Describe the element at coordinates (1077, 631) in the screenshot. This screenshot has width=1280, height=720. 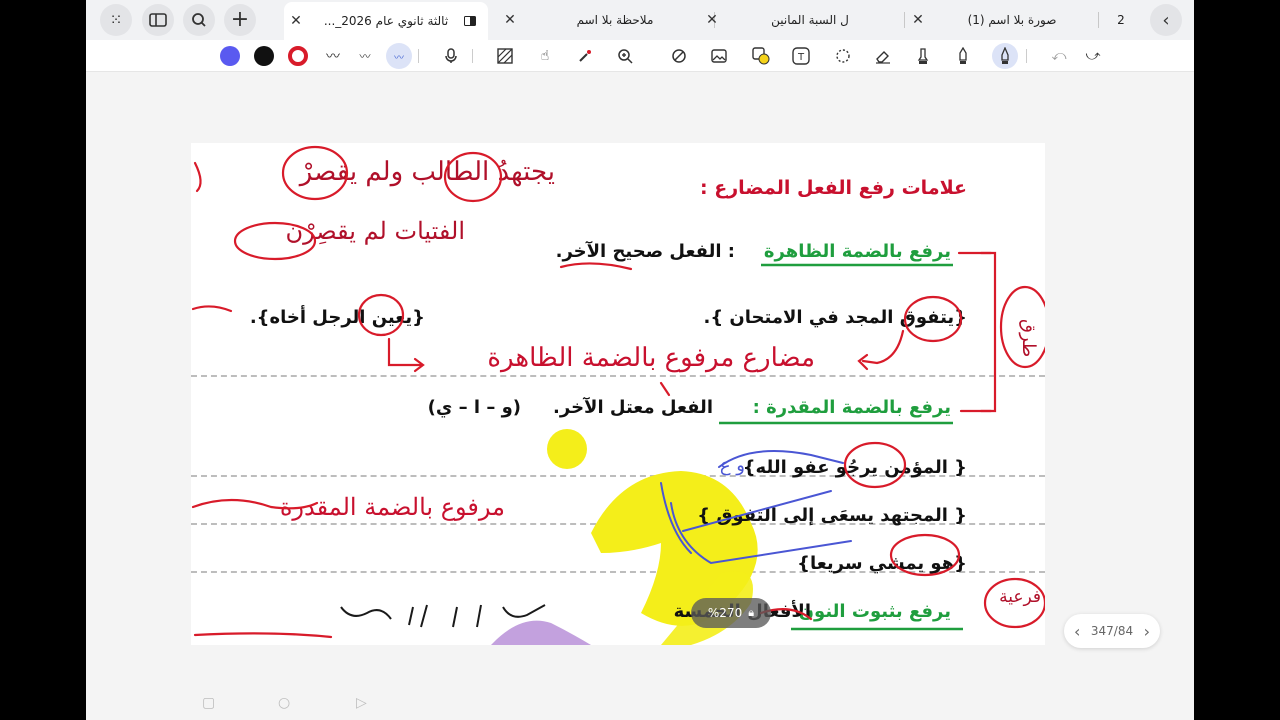
I see `prev-page-icon: ‹` at that location.